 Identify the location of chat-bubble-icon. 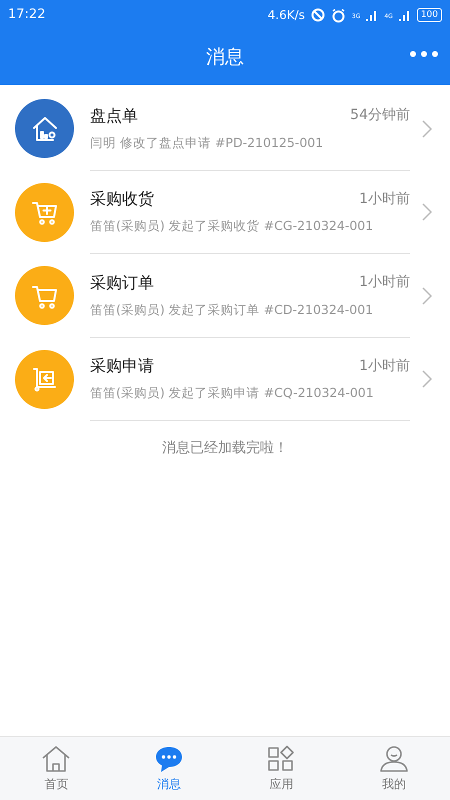
(169, 758).